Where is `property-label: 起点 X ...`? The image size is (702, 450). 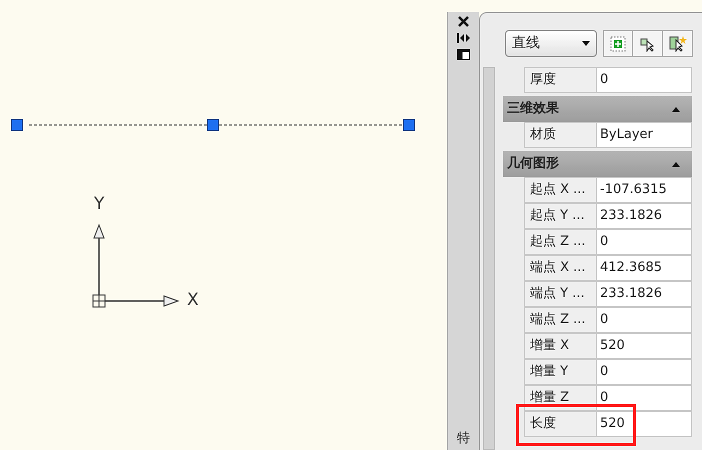 property-label: 起点 X ... is located at coordinates (560, 190).